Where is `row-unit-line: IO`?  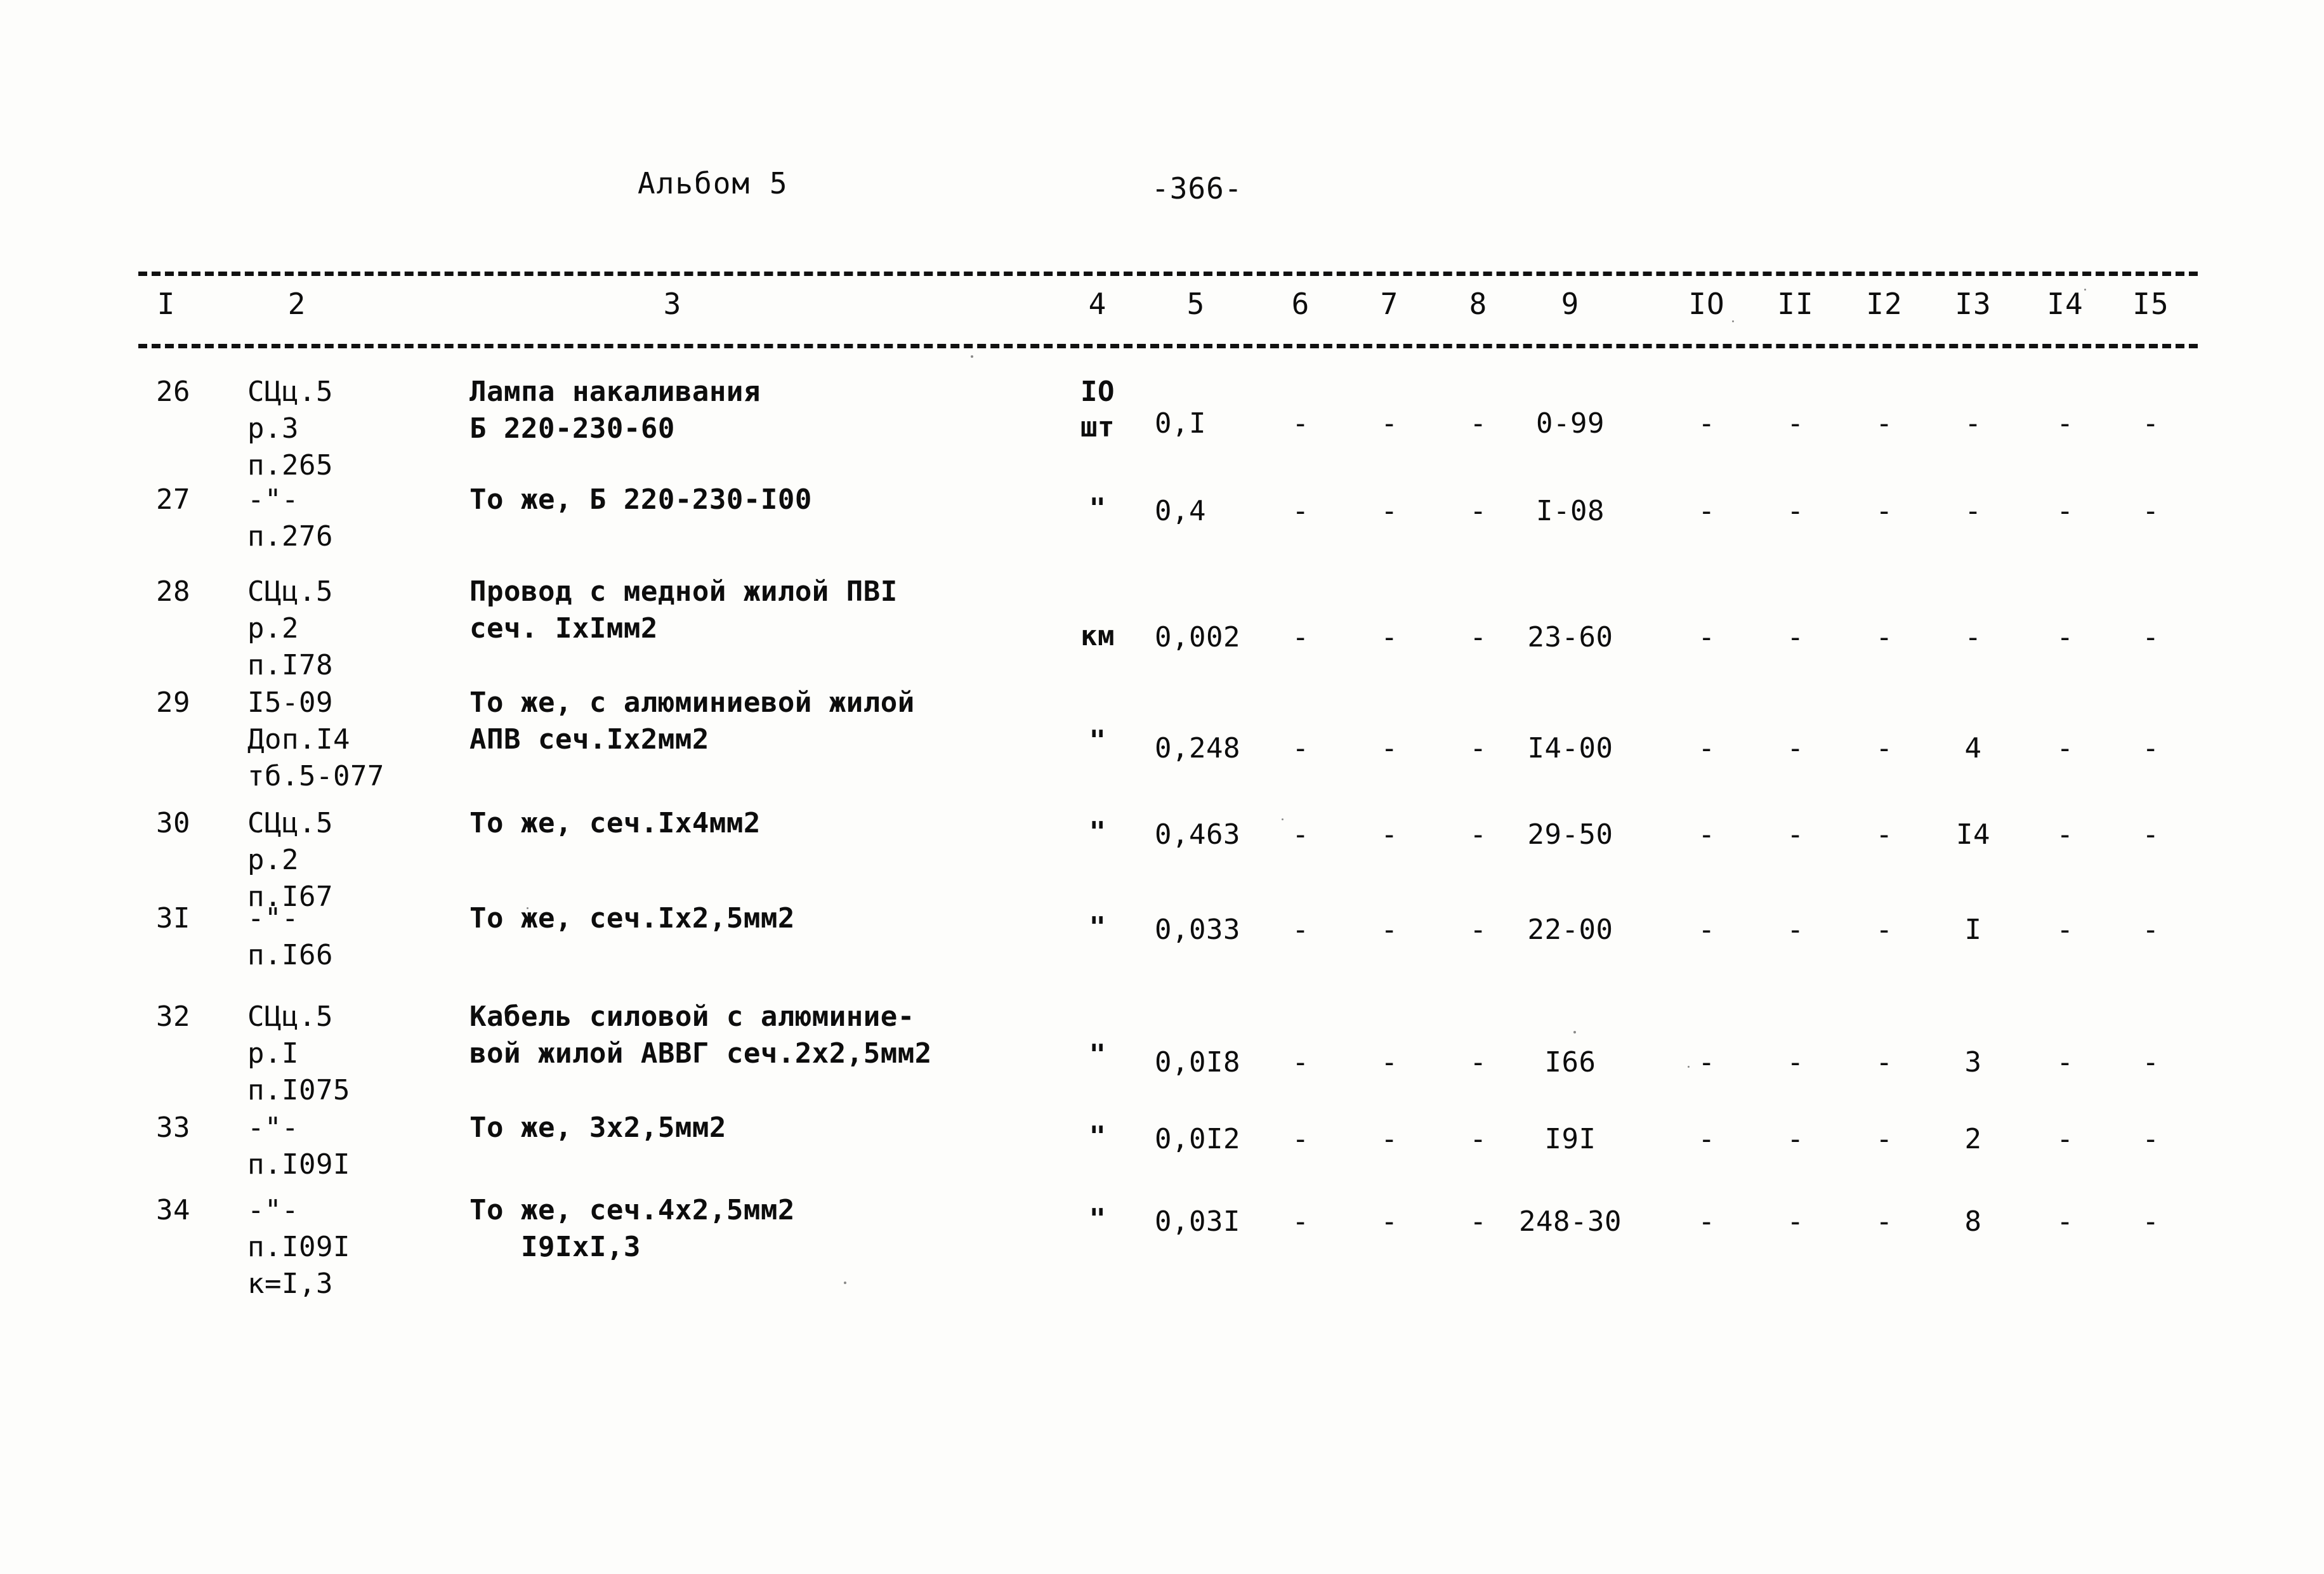 row-unit-line: IO is located at coordinates (1097, 392).